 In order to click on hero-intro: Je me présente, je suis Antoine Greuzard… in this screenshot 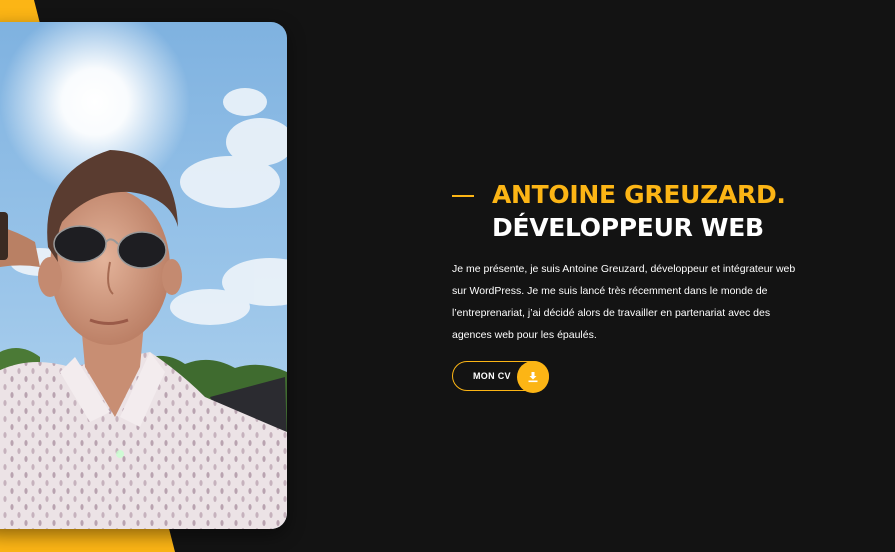, I will do `click(624, 302)`.